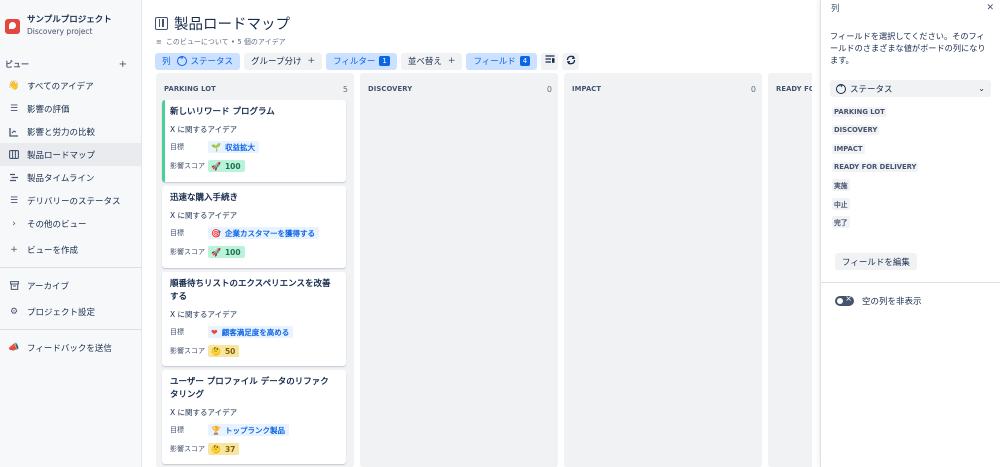  I want to click on auto-refresh-button, so click(571, 61).